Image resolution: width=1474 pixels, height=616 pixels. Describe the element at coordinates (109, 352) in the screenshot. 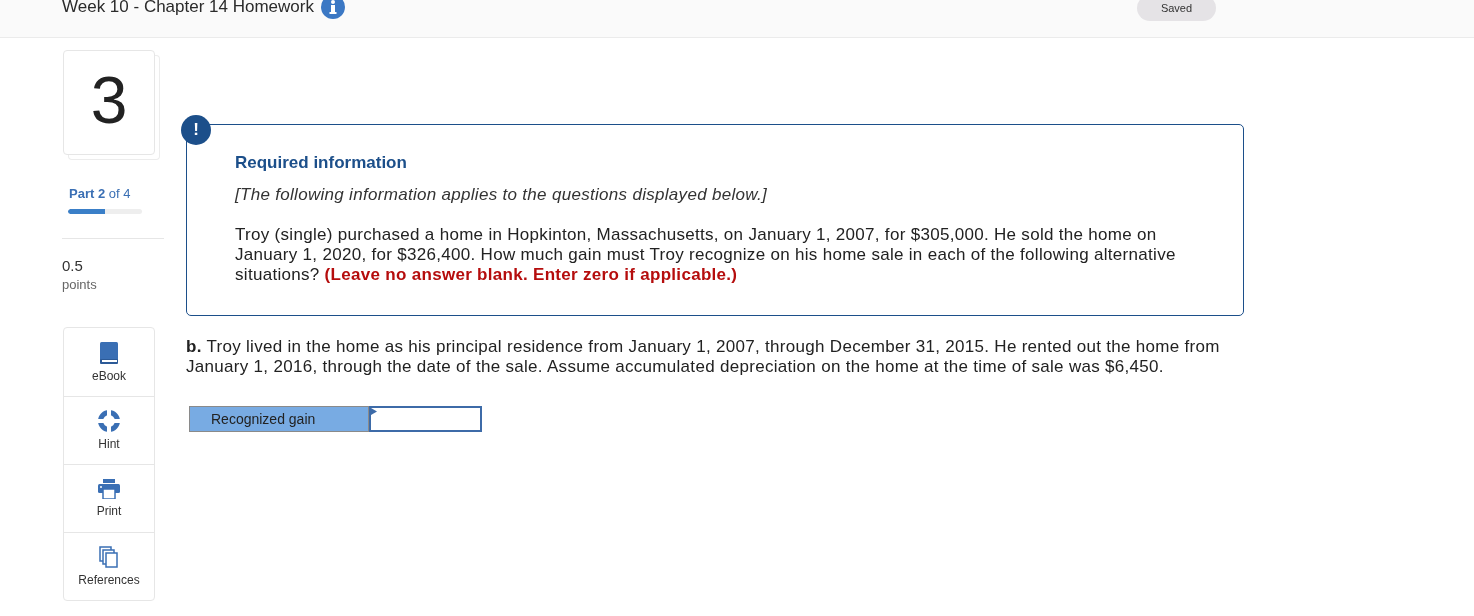

I see `book-icon` at that location.